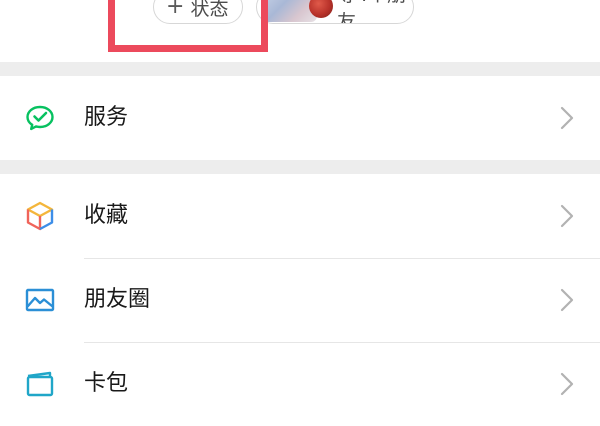  Describe the element at coordinates (300, 31) in the screenshot. I see `status-bar-area: + 状态 等4个朋友` at that location.